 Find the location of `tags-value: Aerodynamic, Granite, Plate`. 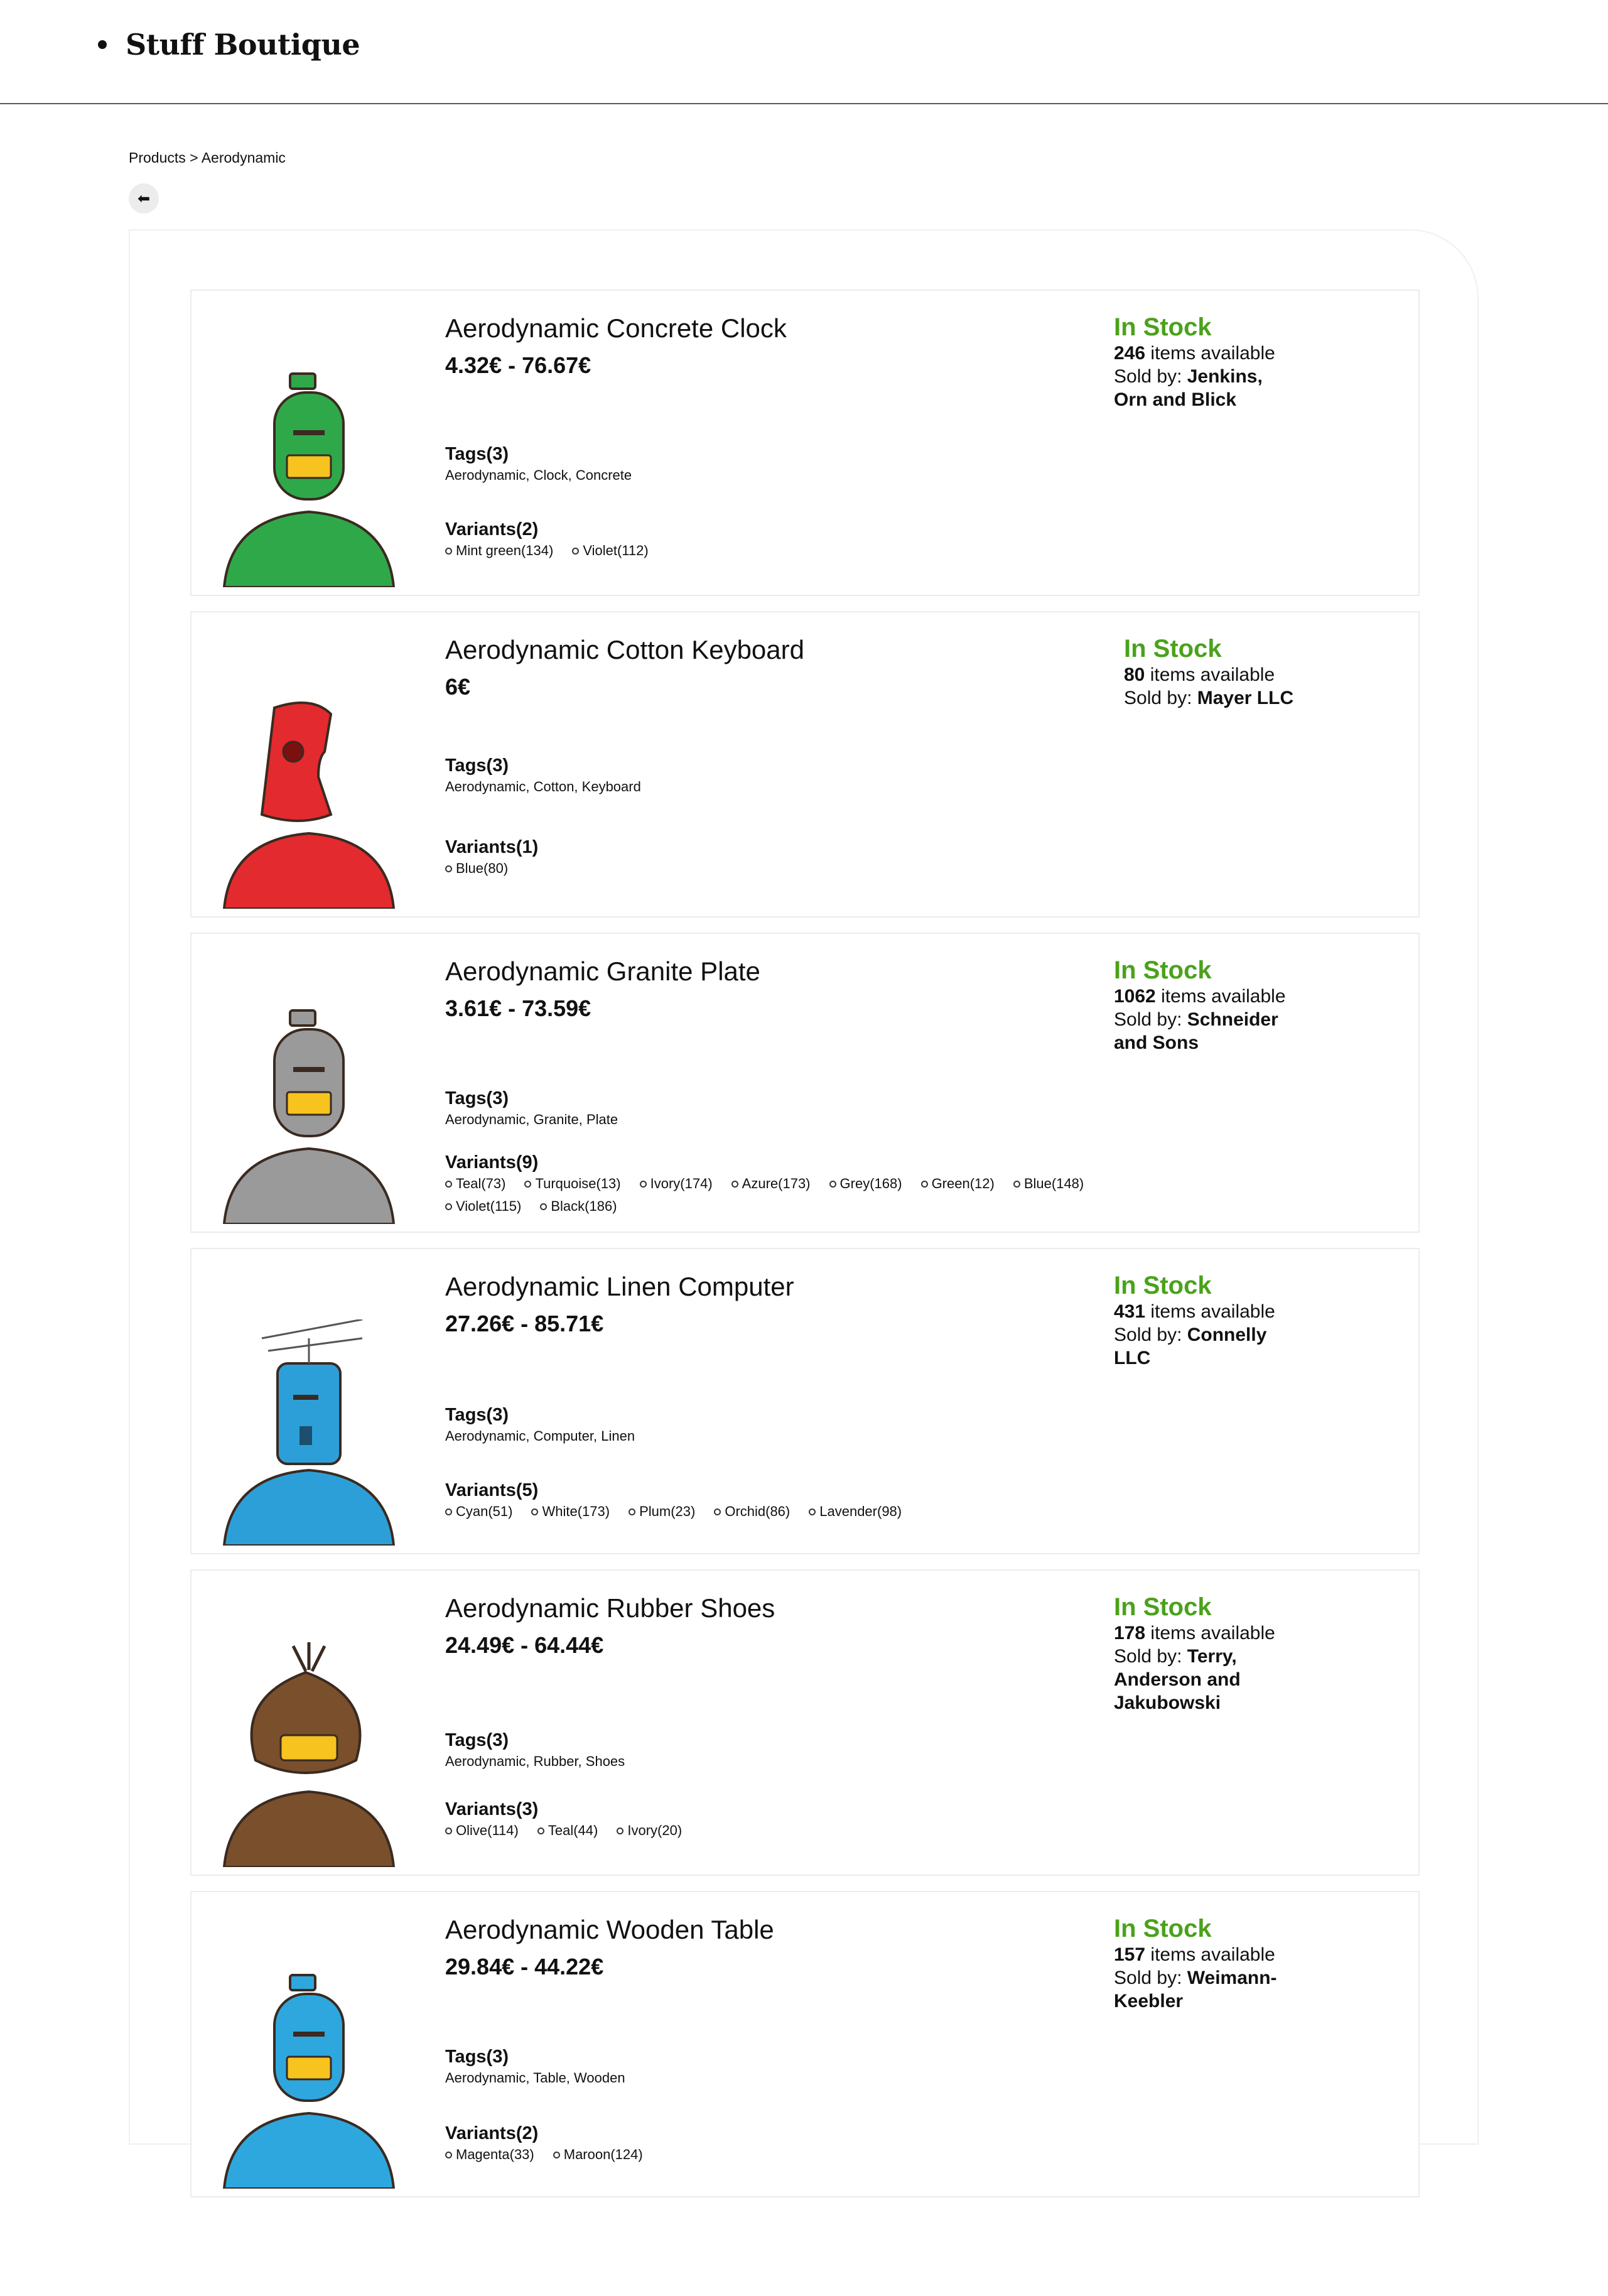

tags-value: Aerodynamic, Granite, Plate is located at coordinates (531, 1119).